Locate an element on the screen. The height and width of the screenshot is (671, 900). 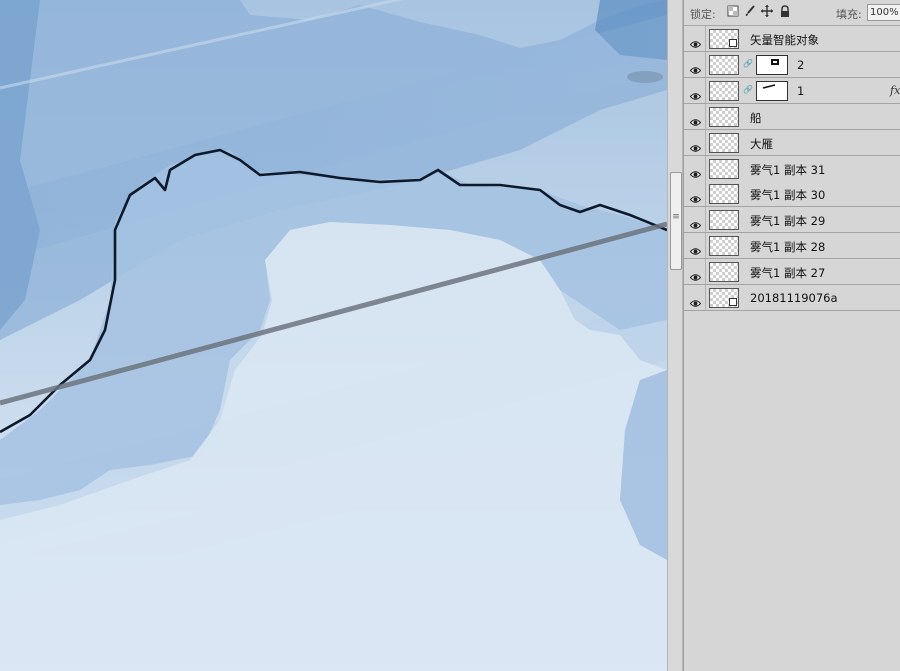
layer-name: 矢量智能对象 is located at coordinates (784, 40).